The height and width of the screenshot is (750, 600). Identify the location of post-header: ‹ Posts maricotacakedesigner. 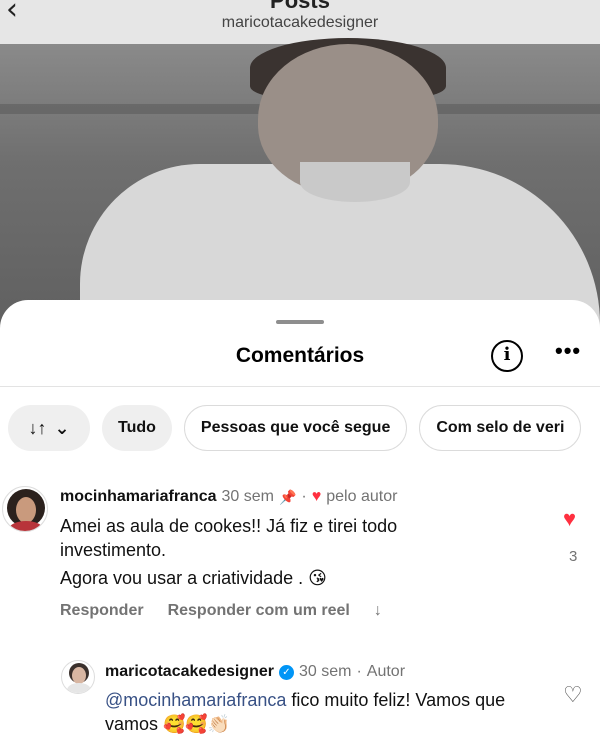
(300, 22).